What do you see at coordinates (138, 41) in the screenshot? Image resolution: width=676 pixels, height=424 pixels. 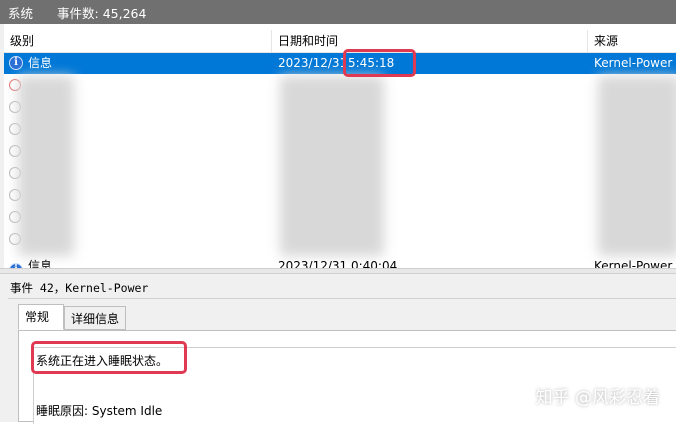 I see `column-header-level: 级别` at bounding box center [138, 41].